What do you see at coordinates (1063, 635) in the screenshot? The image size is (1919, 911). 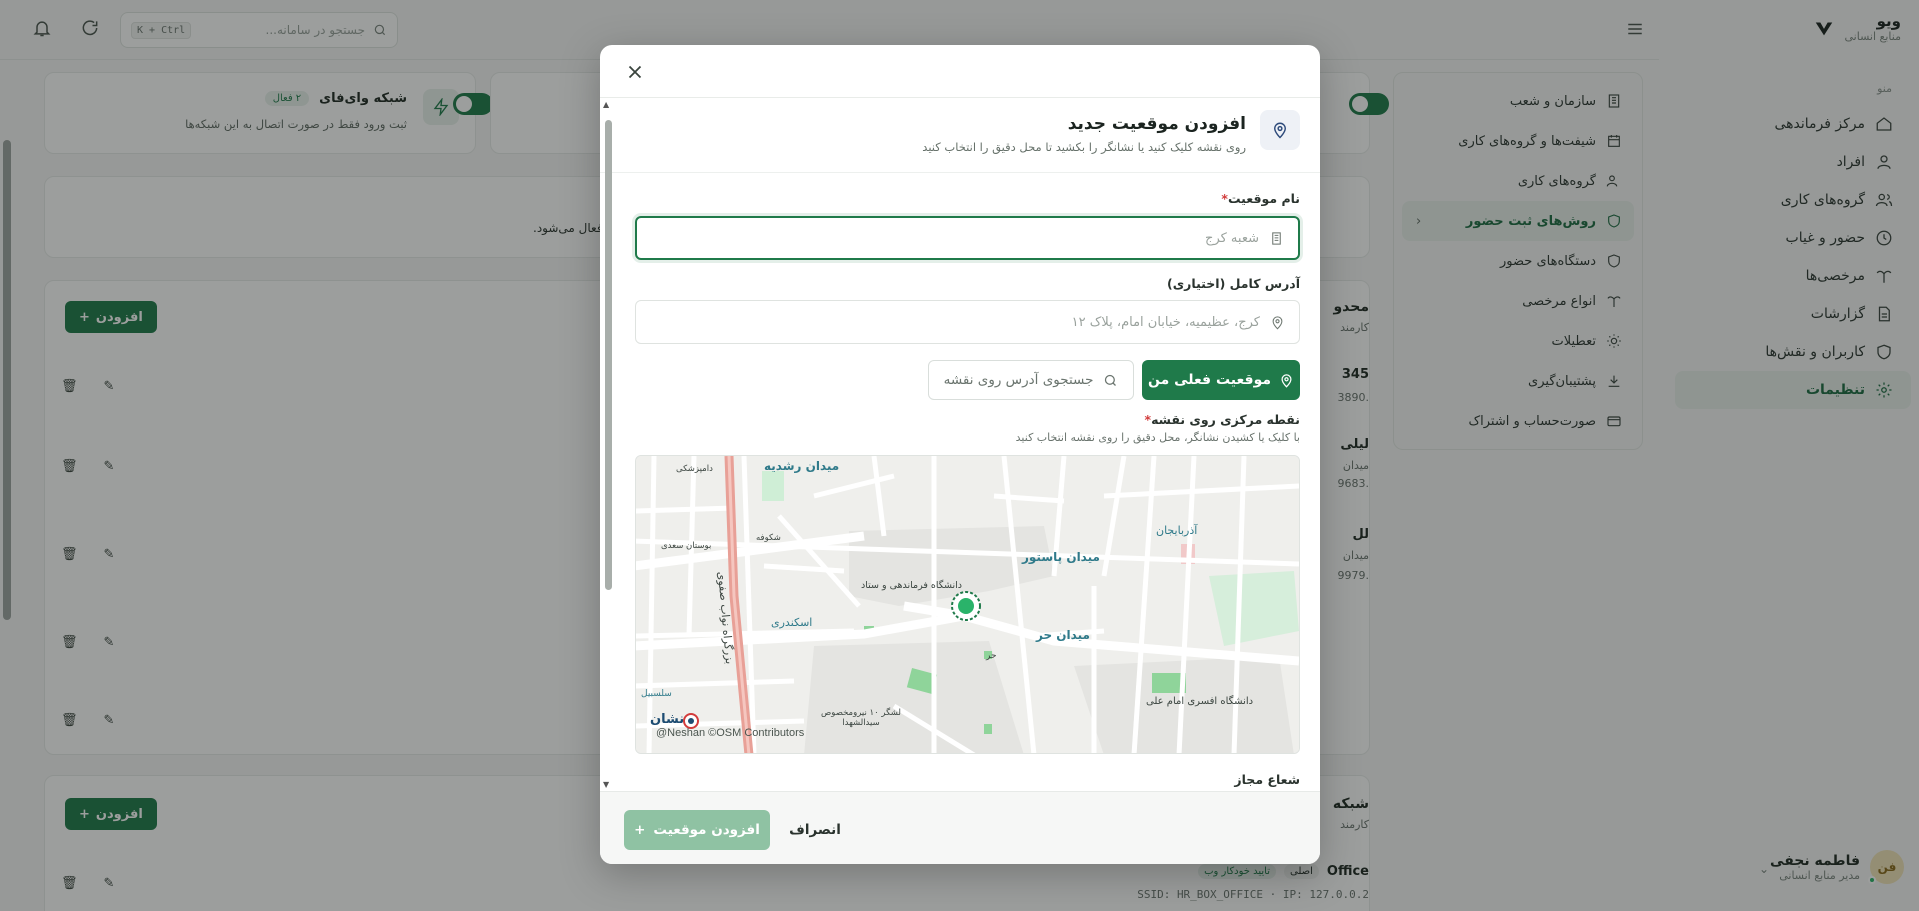 I see `map-label-horr-square: میدان حر` at bounding box center [1063, 635].